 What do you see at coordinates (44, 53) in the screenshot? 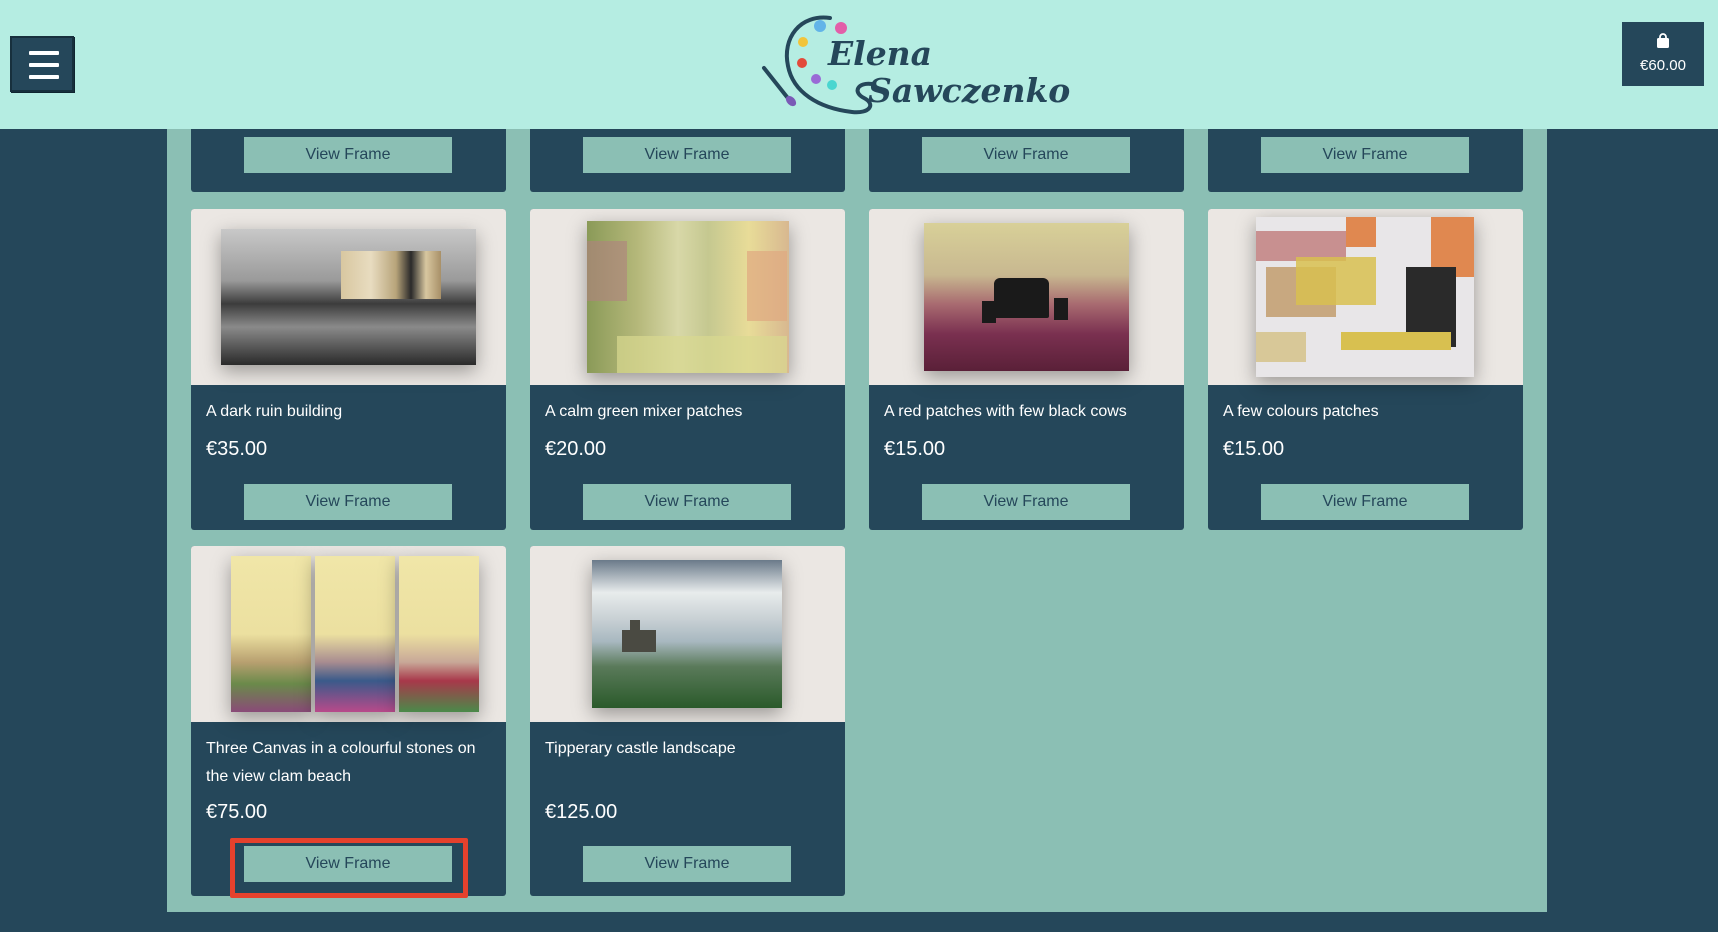
I see `hamburger-menu-icon` at bounding box center [44, 53].